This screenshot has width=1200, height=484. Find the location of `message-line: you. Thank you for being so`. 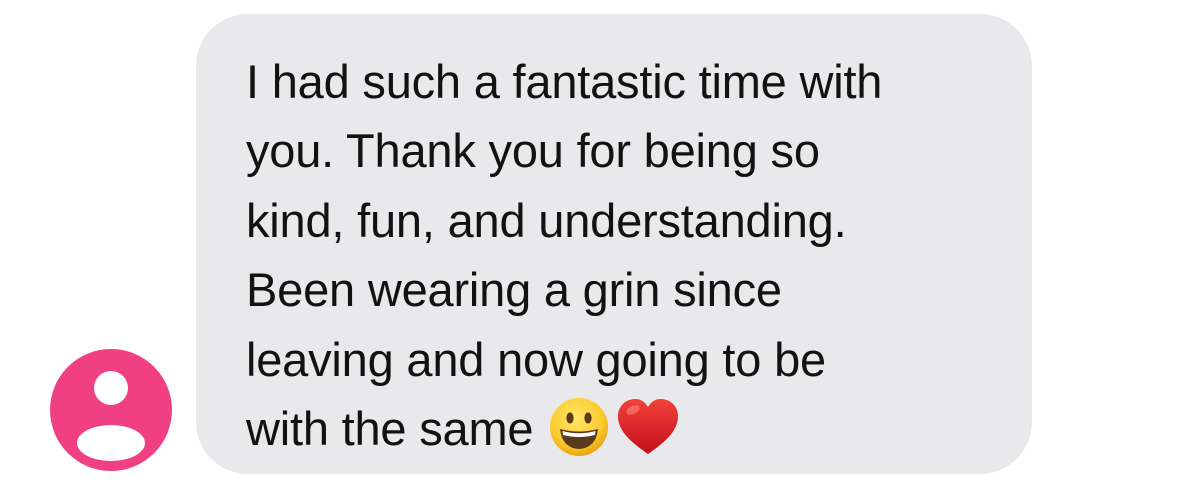

message-line: you. Thank you for being so is located at coordinates (533, 151).